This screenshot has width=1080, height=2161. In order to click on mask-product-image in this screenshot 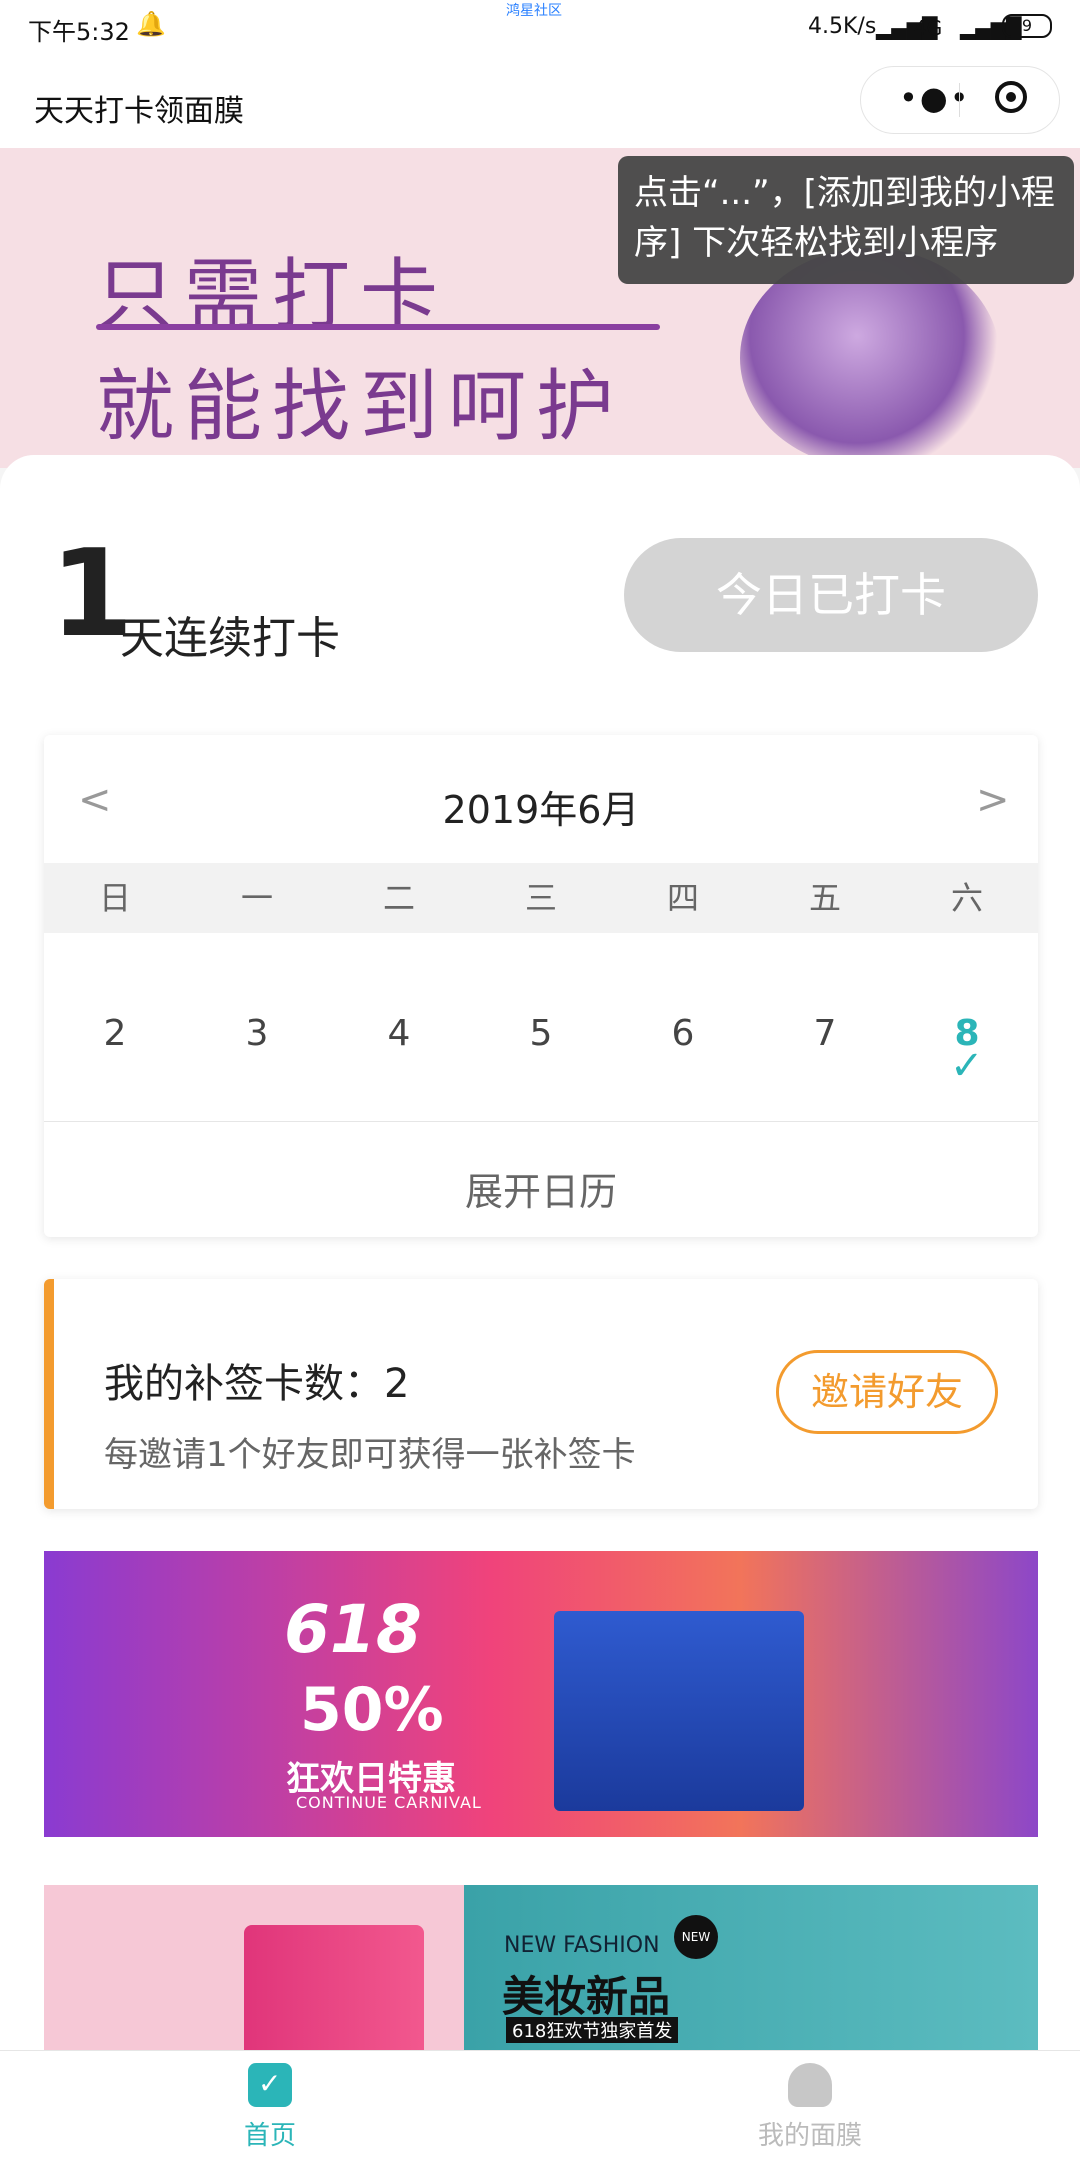, I will do `click(679, 1711)`.